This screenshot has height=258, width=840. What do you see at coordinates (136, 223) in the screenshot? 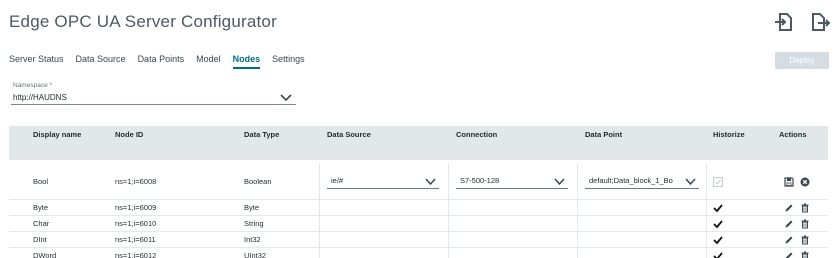
I see `cell-node-id: ns=1;i=6010` at bounding box center [136, 223].